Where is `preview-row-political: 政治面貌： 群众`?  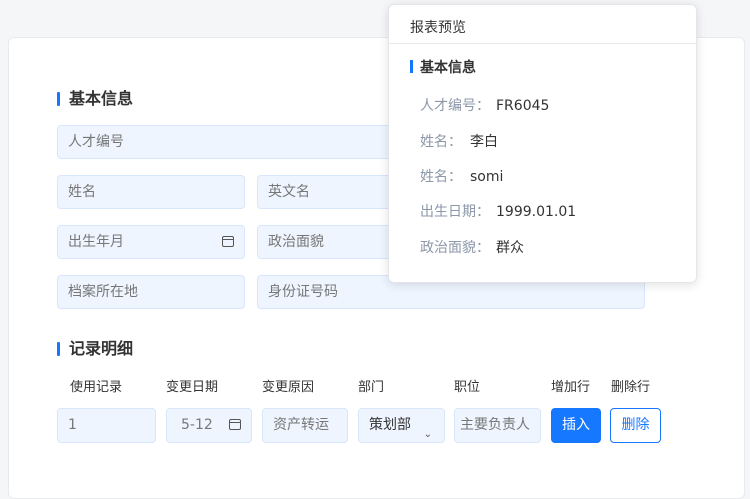
preview-row-political: 政治面貌： 群众 is located at coordinates (472, 247).